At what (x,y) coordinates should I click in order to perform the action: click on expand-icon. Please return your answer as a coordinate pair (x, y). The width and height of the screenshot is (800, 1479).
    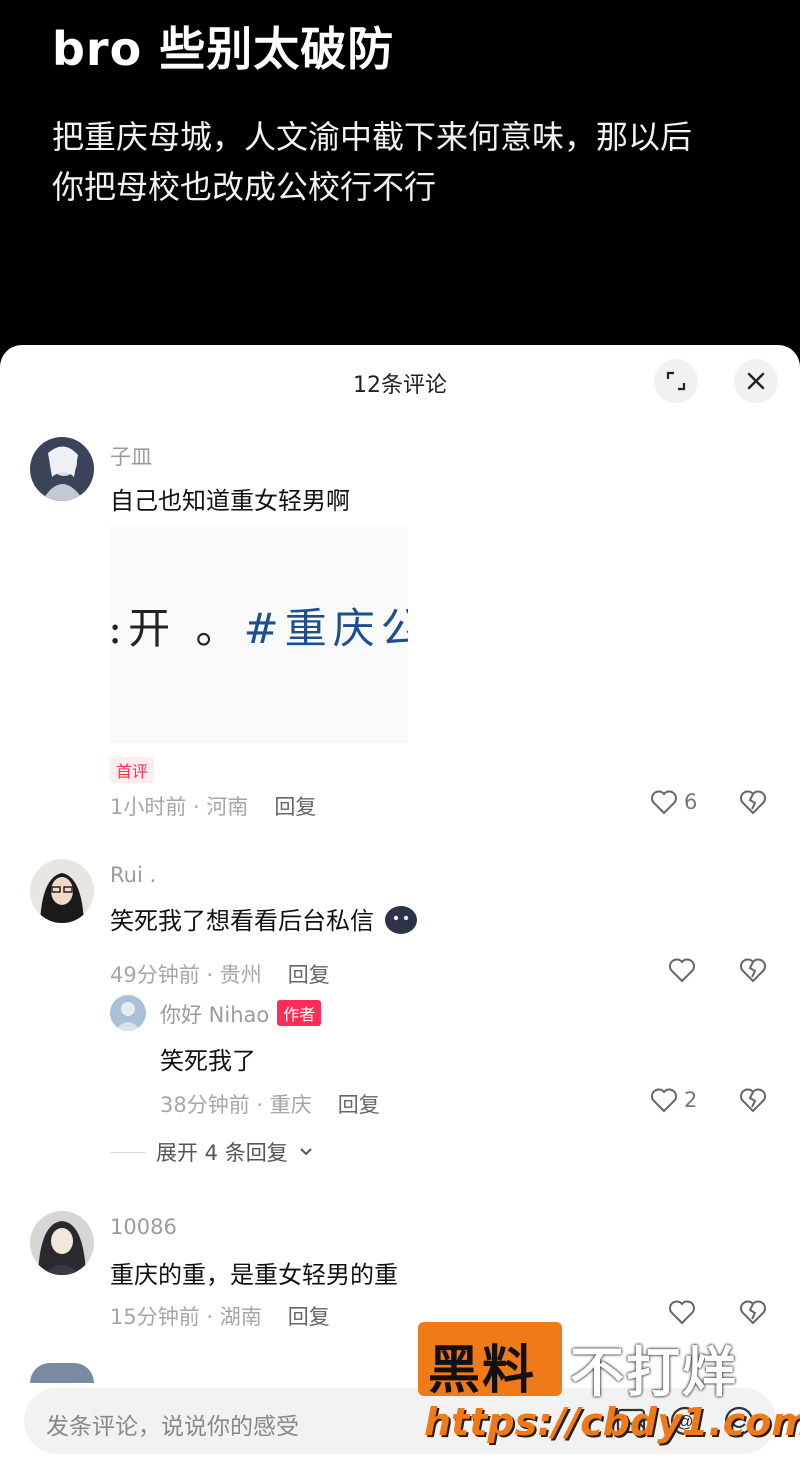
    Looking at the image, I should click on (676, 381).